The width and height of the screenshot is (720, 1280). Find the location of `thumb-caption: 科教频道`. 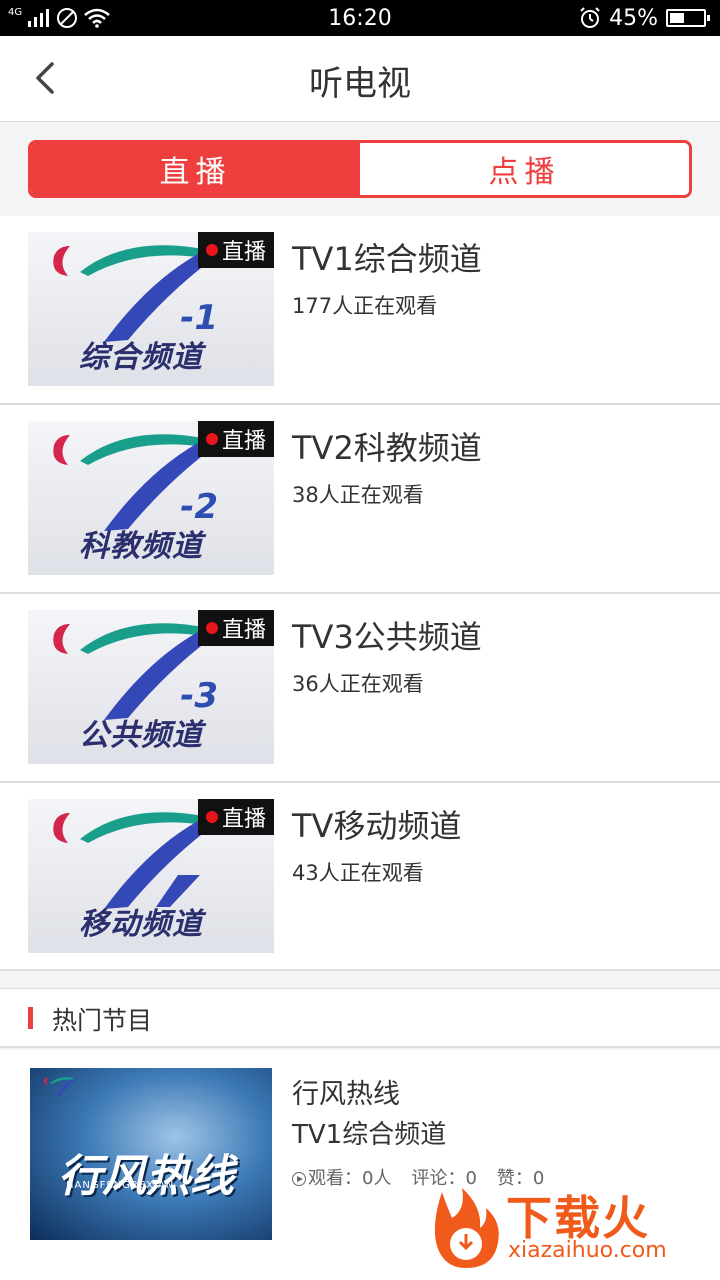

thumb-caption: 科教频道 is located at coordinates (141, 546).